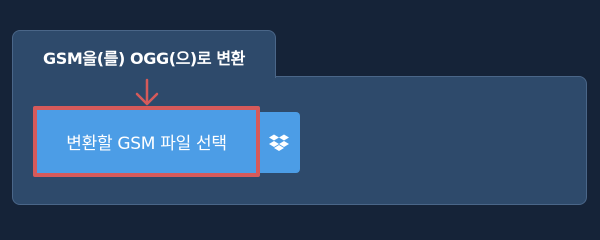 The image size is (600, 240). I want to click on dropbox-icon, so click(279, 142).